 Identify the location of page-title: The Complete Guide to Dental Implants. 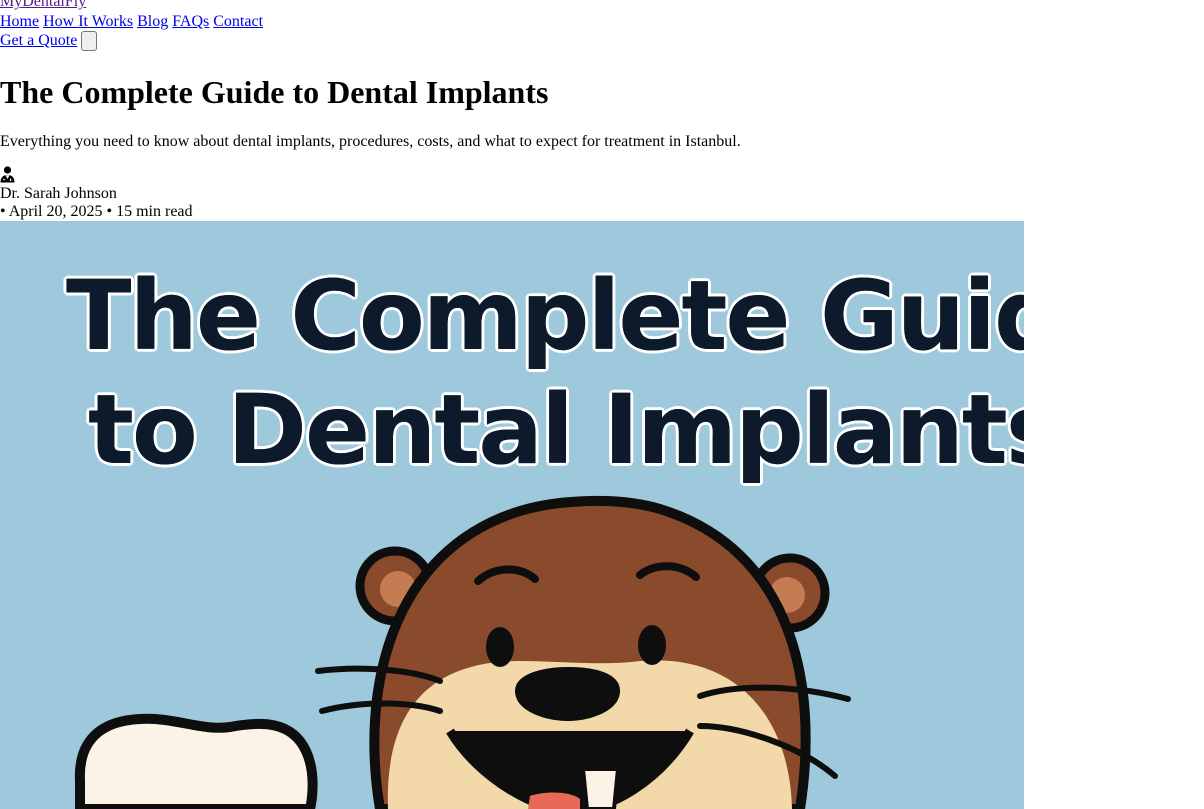
(274, 92).